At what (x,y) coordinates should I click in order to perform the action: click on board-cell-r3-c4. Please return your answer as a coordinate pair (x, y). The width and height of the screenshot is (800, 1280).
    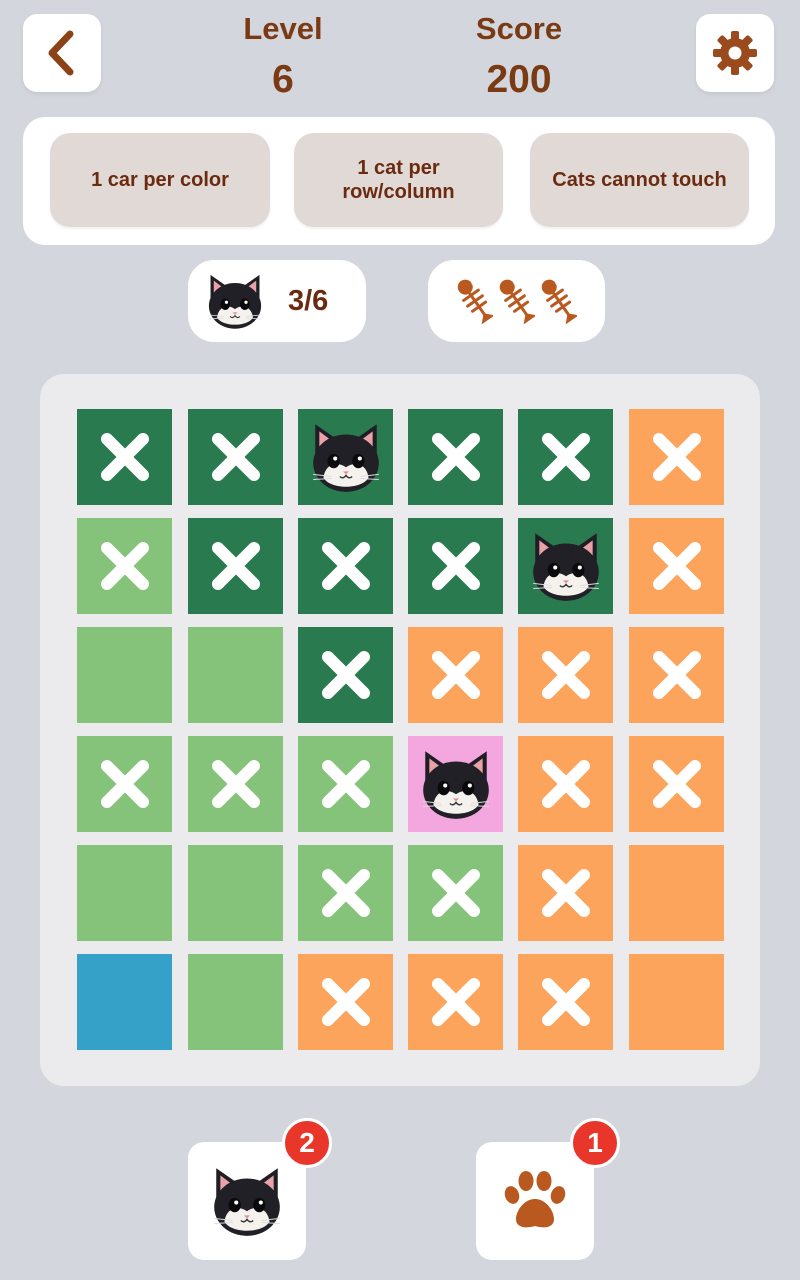
    Looking at the image, I should click on (455, 675).